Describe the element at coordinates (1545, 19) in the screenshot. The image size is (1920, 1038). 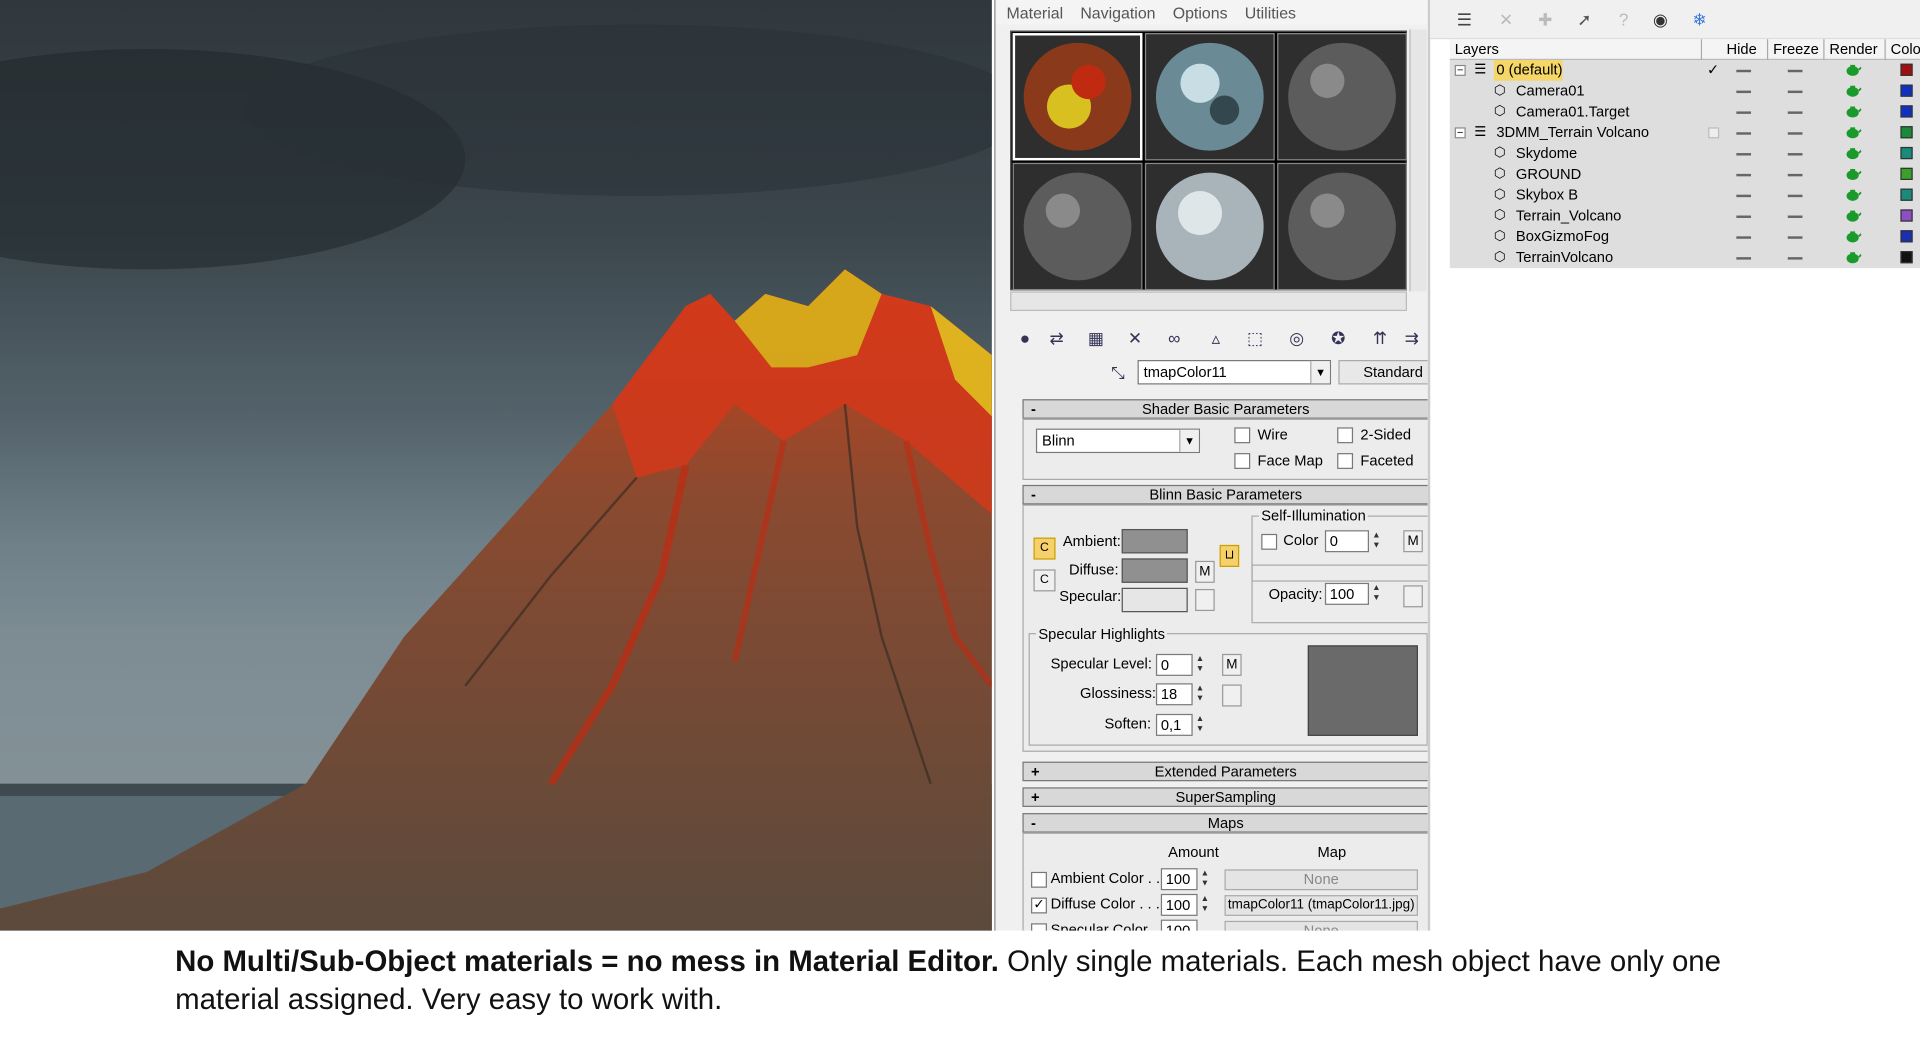
I see `add-to-layer-icon: ✚` at that location.